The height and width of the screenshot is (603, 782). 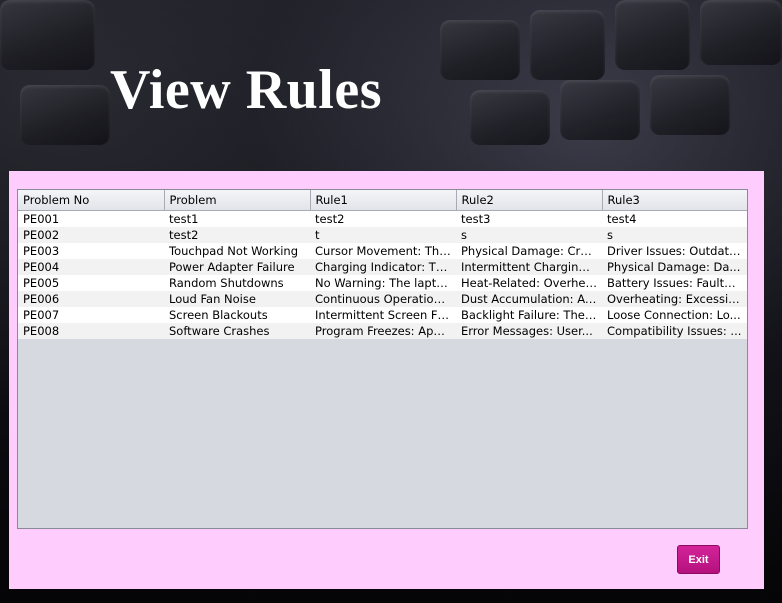 I want to click on column-header-rule1: Rule1, so click(x=383, y=200).